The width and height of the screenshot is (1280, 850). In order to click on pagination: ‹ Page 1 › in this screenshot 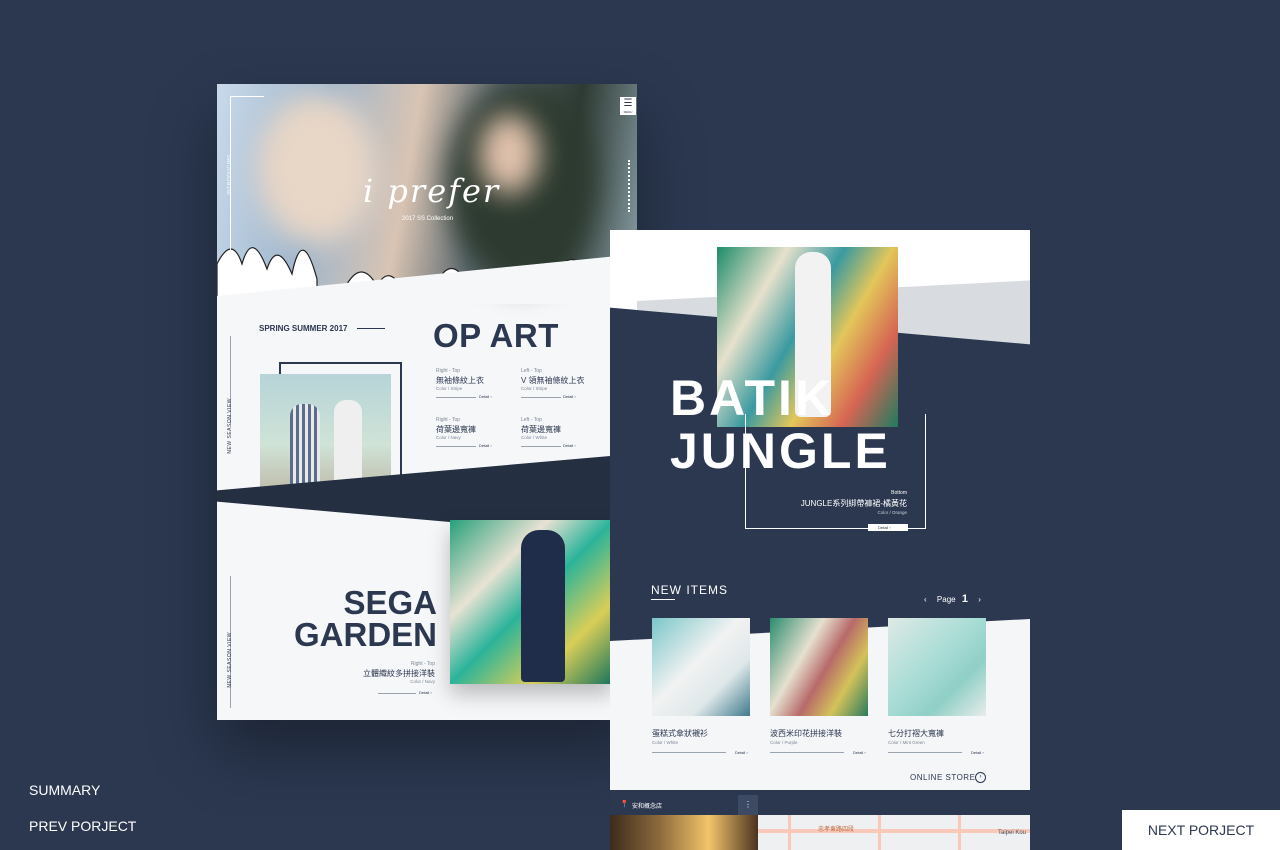, I will do `click(952, 599)`.